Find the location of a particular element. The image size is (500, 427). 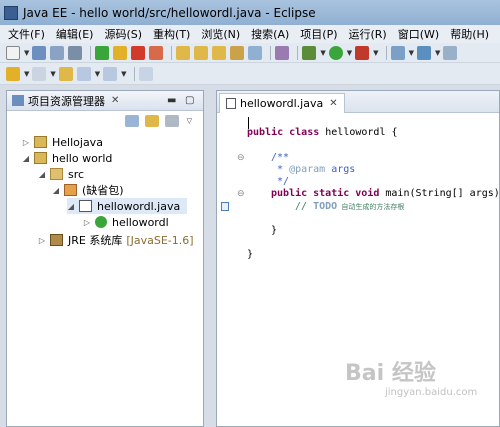

last-edit-location-icon is located at coordinates (65, 73).